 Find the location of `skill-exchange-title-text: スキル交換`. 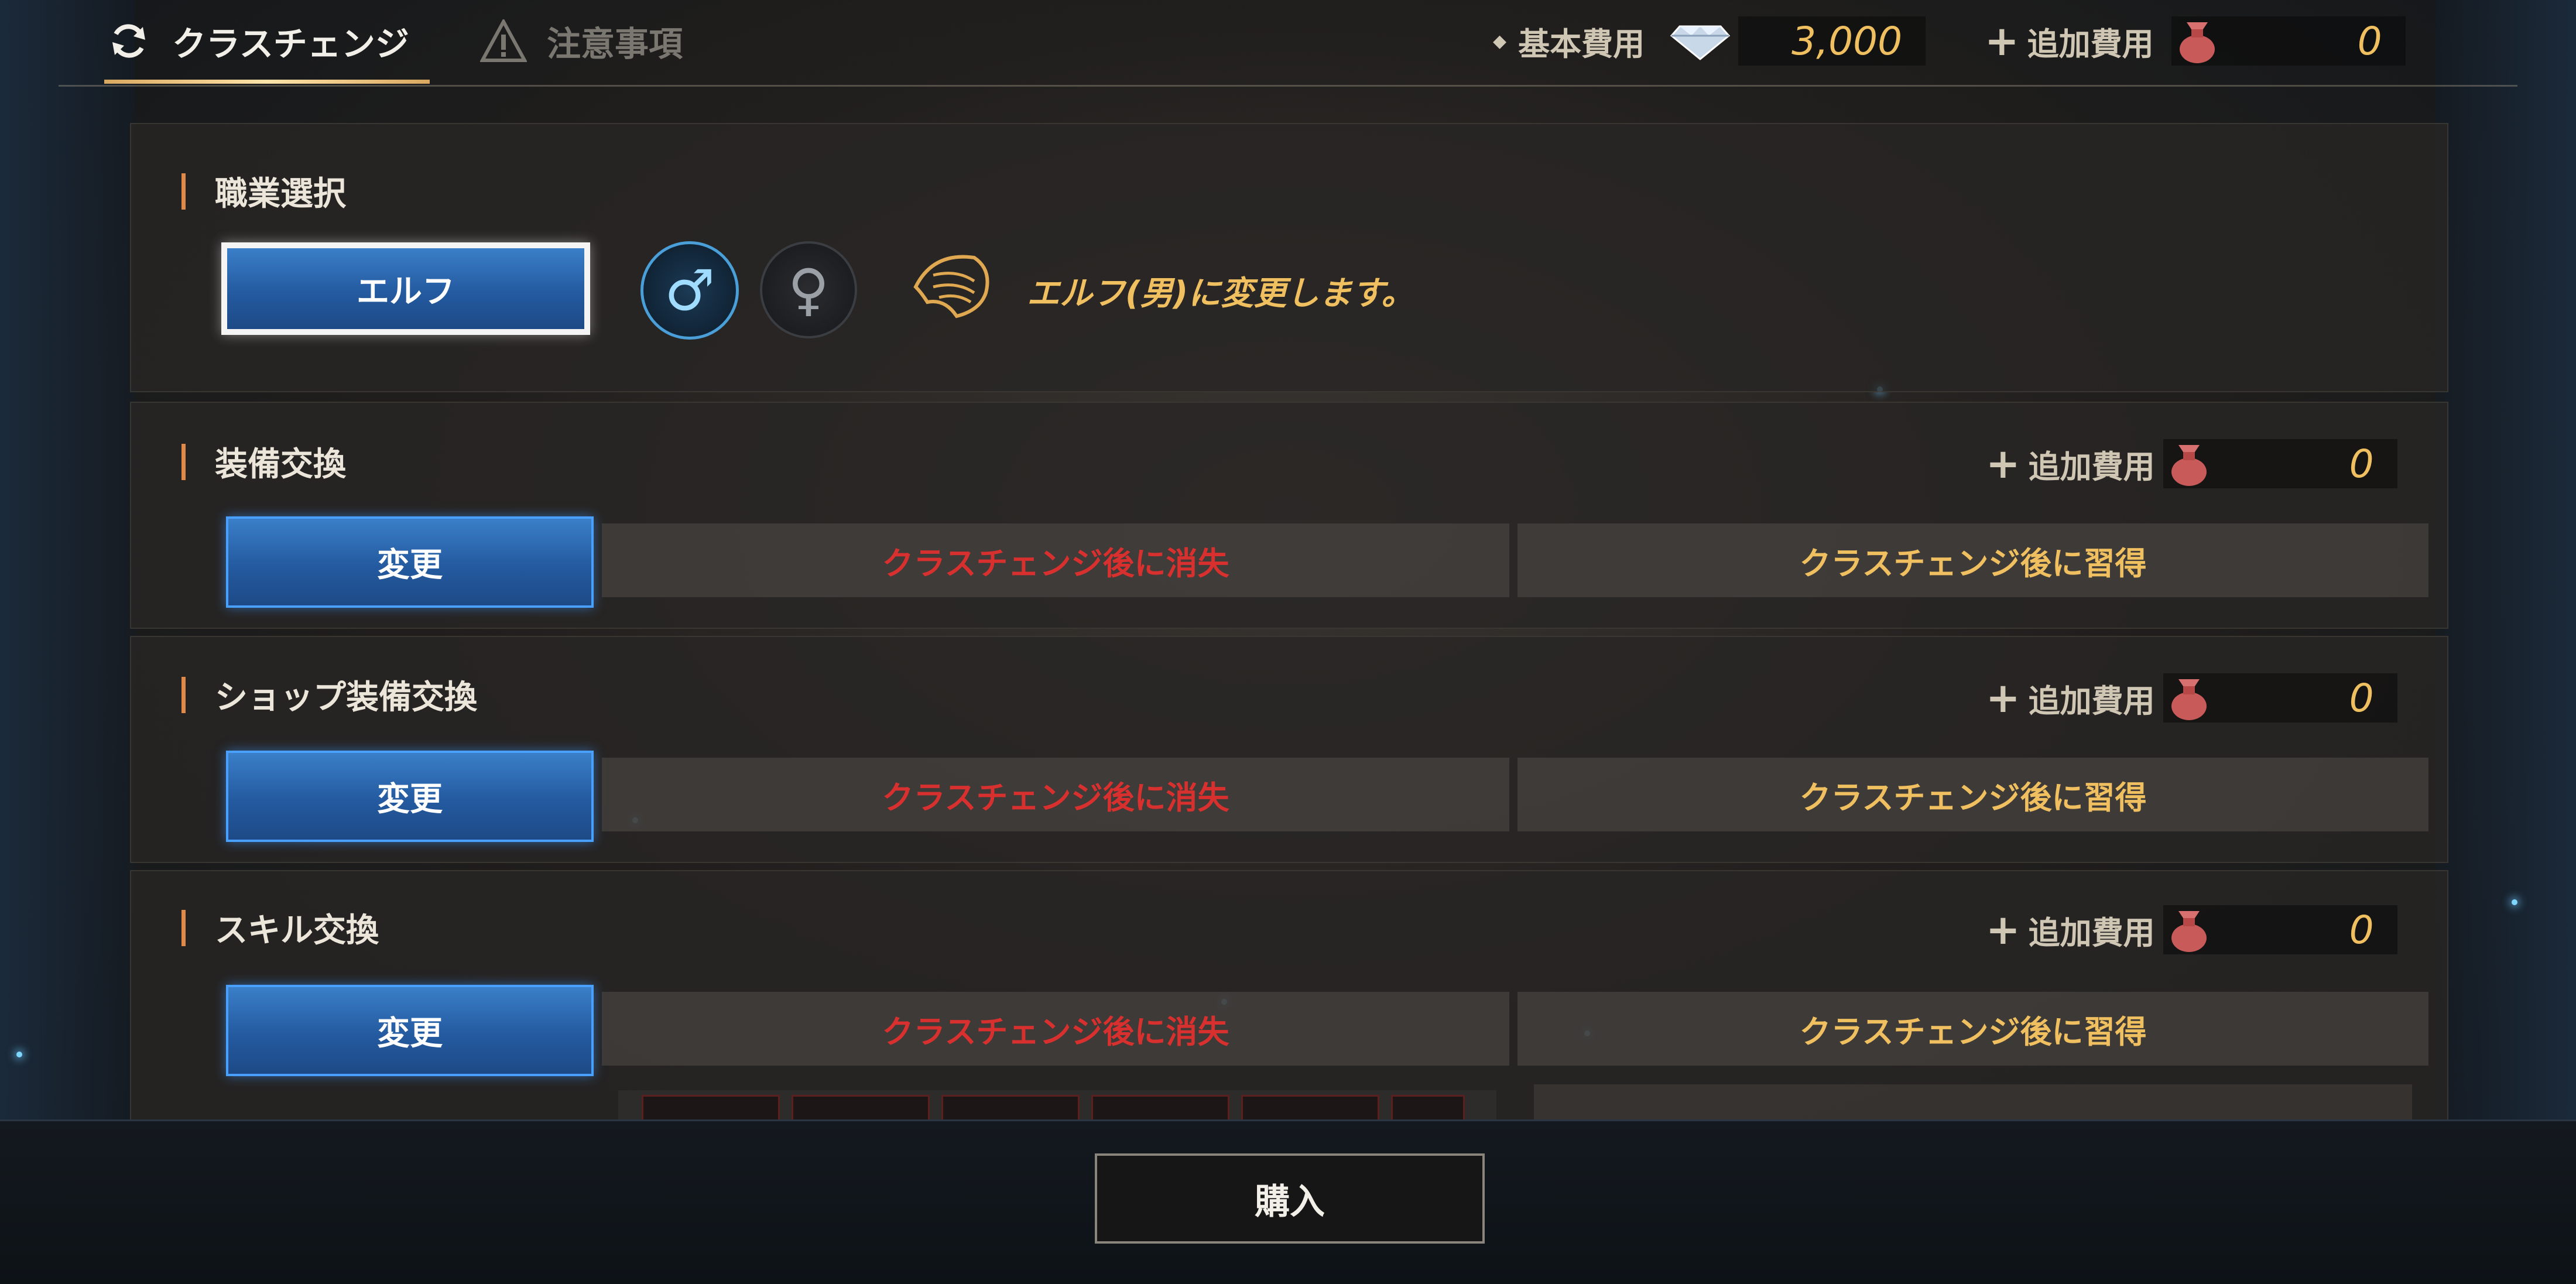

skill-exchange-title-text: スキル交換 is located at coordinates (297, 931).